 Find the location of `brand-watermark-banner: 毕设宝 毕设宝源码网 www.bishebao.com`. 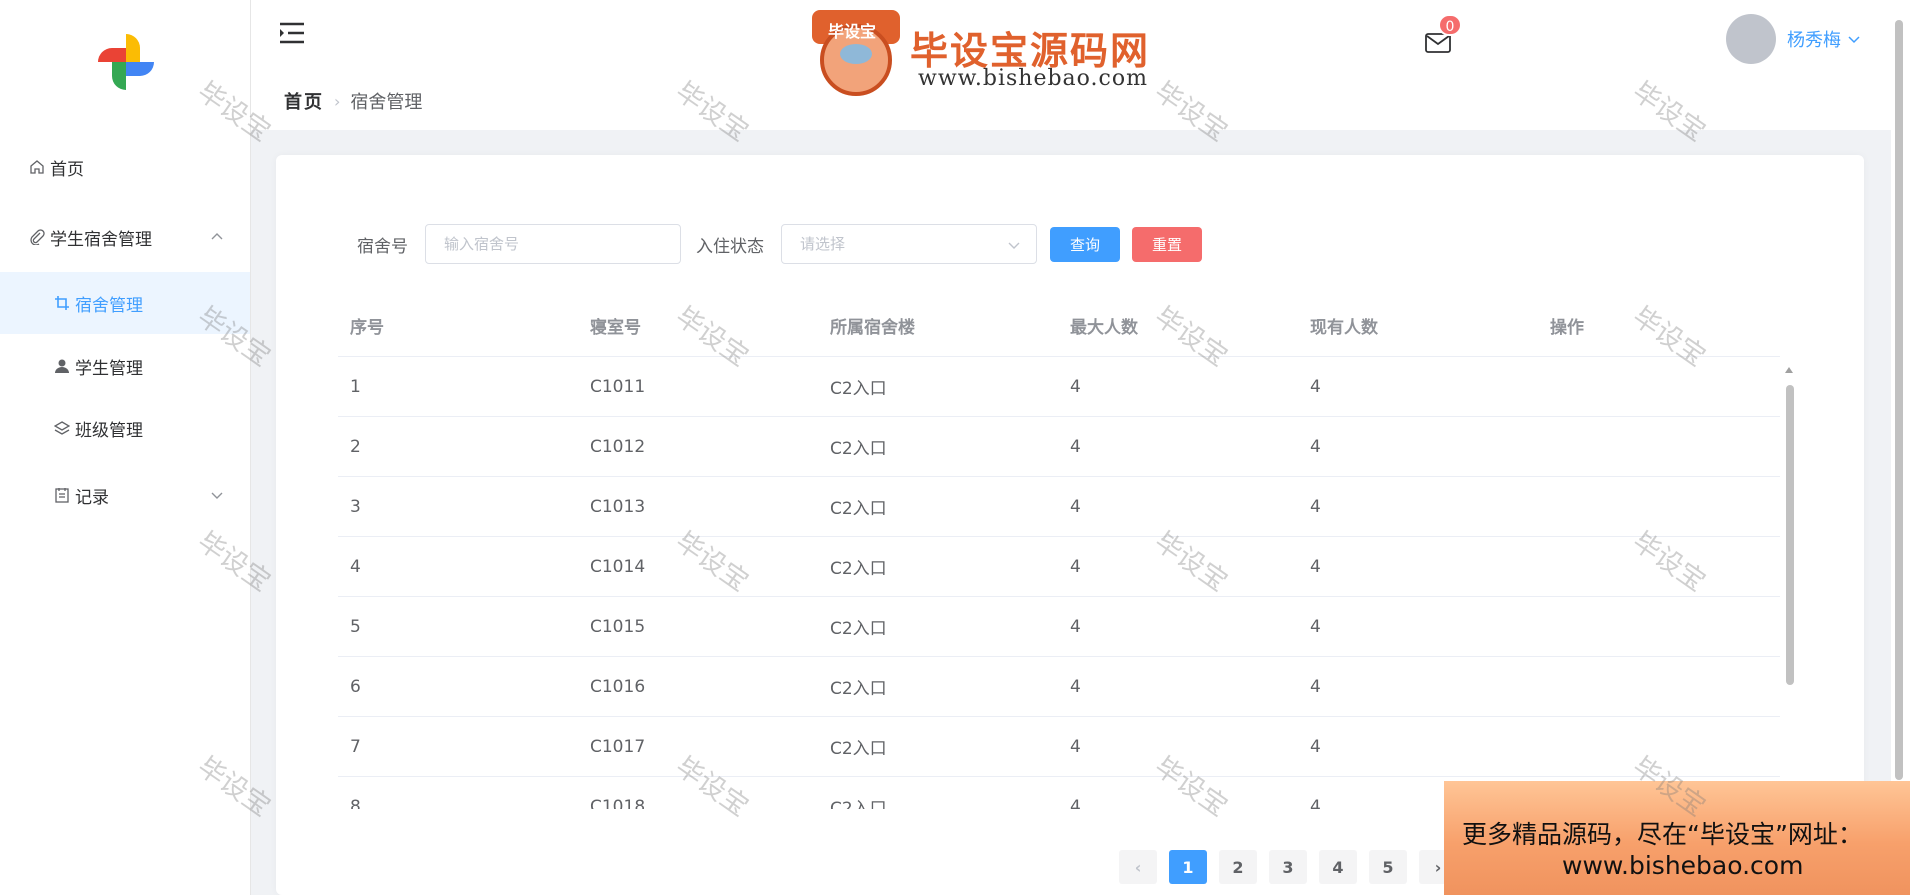

brand-watermark-banner: 毕设宝 毕设宝源码网 www.bishebao.com is located at coordinates (1021, 52).